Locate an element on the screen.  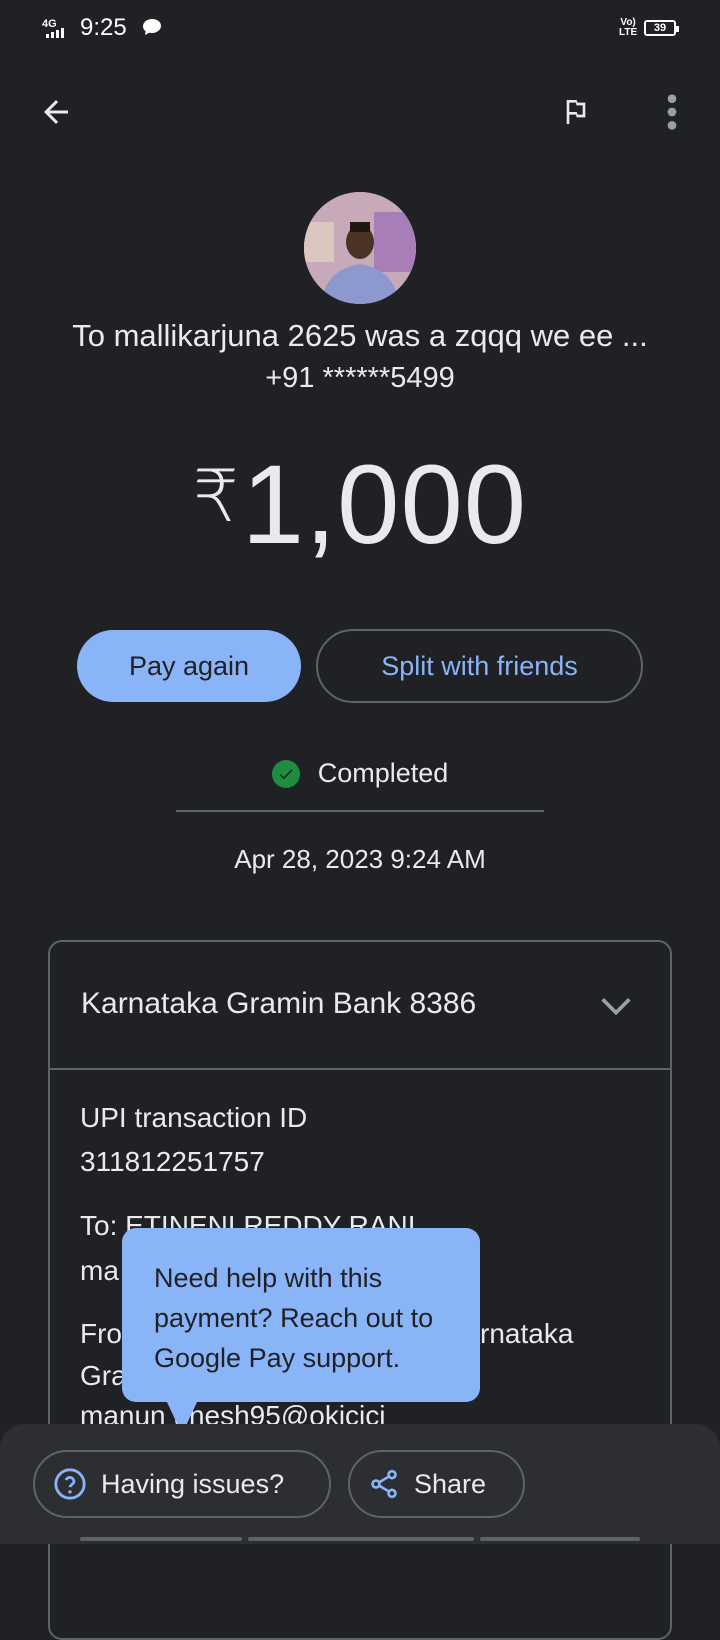
report-button is located at coordinates (576, 112).